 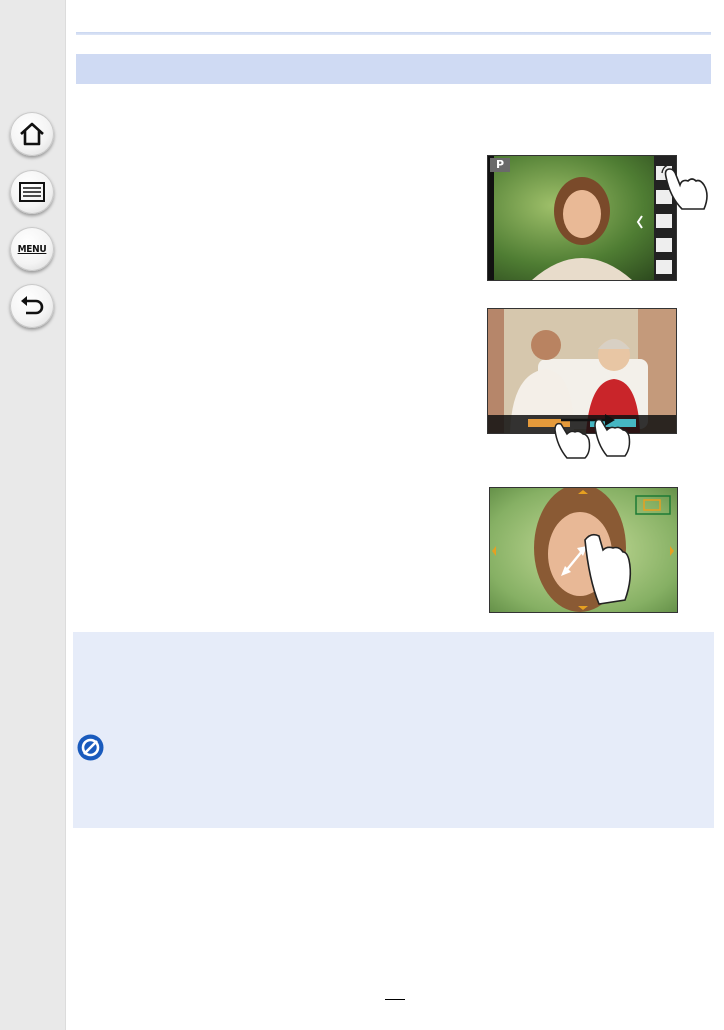 I want to click on finger-pinch-icon, so click(x=596, y=569).